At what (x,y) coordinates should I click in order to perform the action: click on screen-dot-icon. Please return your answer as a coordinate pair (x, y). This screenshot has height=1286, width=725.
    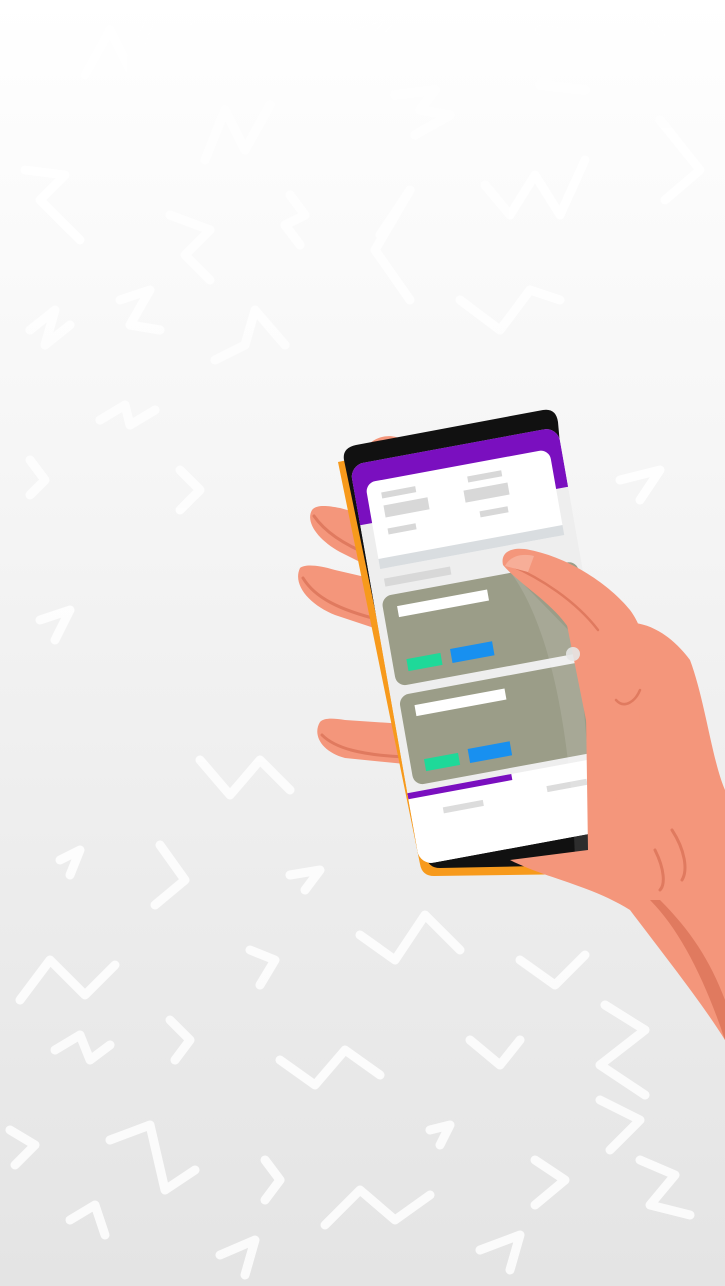
    Looking at the image, I should click on (573, 654).